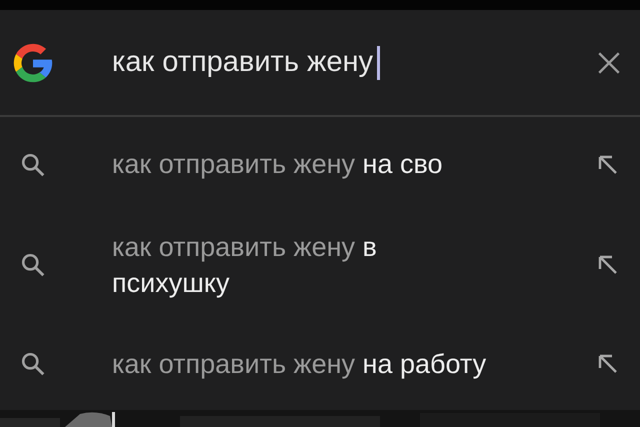 This screenshot has width=640, height=427. What do you see at coordinates (354, 63) in the screenshot?
I see `search-field: как отправить жену` at bounding box center [354, 63].